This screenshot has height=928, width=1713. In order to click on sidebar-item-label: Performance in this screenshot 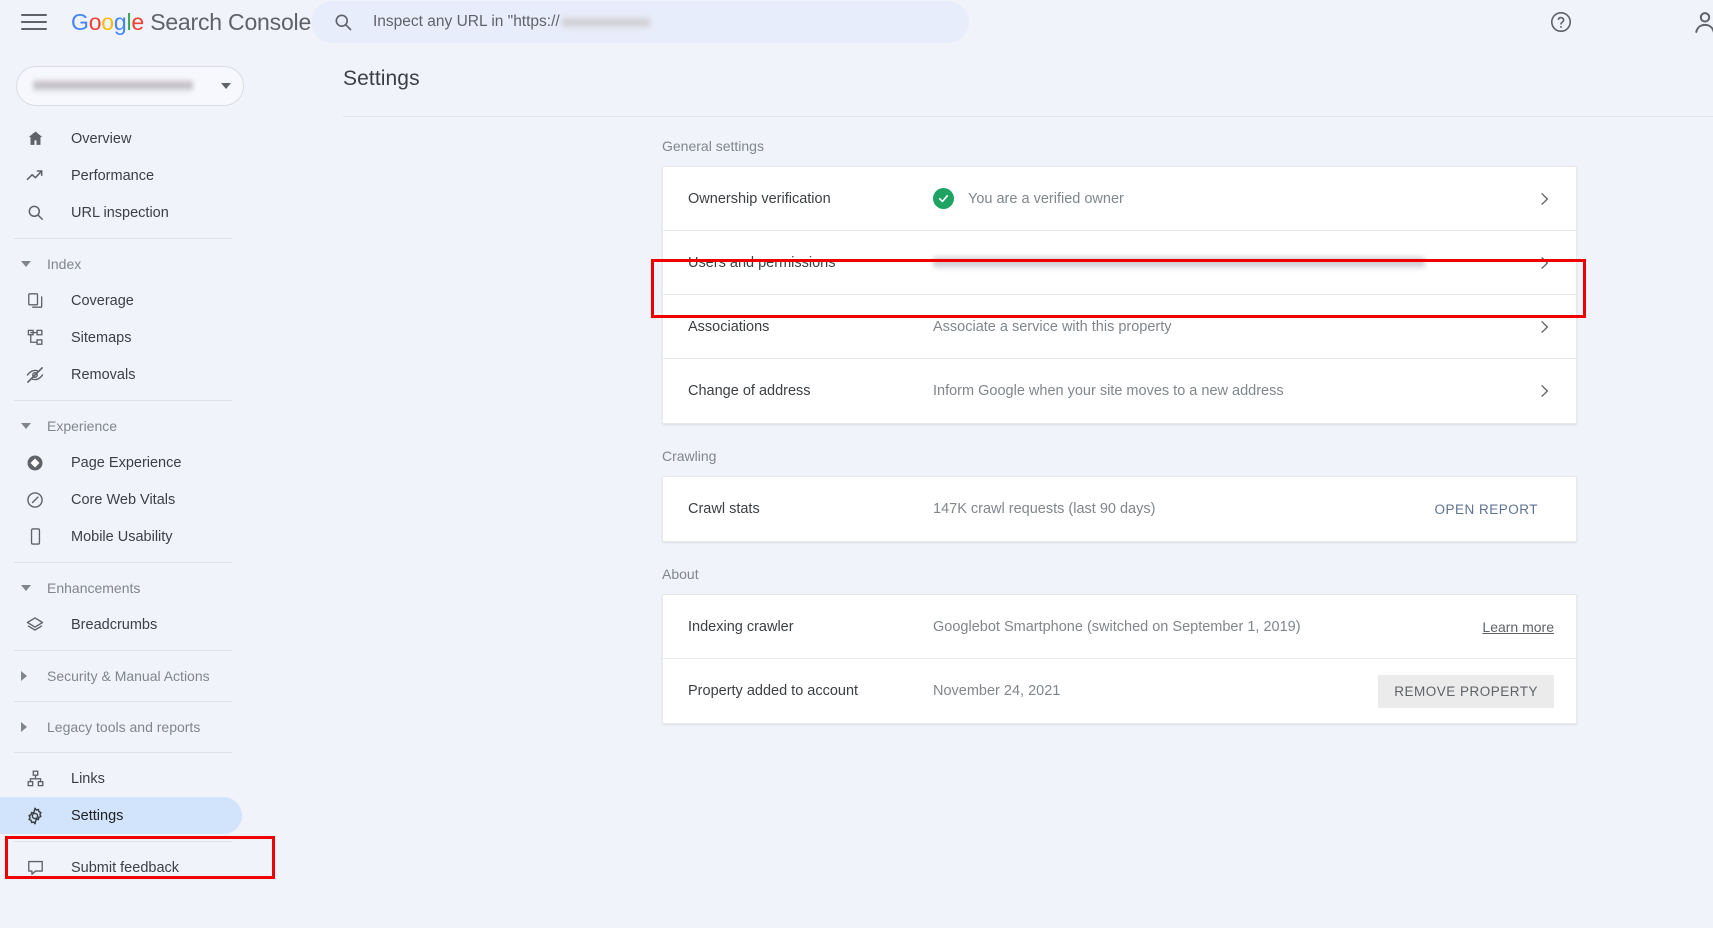, I will do `click(113, 175)`.